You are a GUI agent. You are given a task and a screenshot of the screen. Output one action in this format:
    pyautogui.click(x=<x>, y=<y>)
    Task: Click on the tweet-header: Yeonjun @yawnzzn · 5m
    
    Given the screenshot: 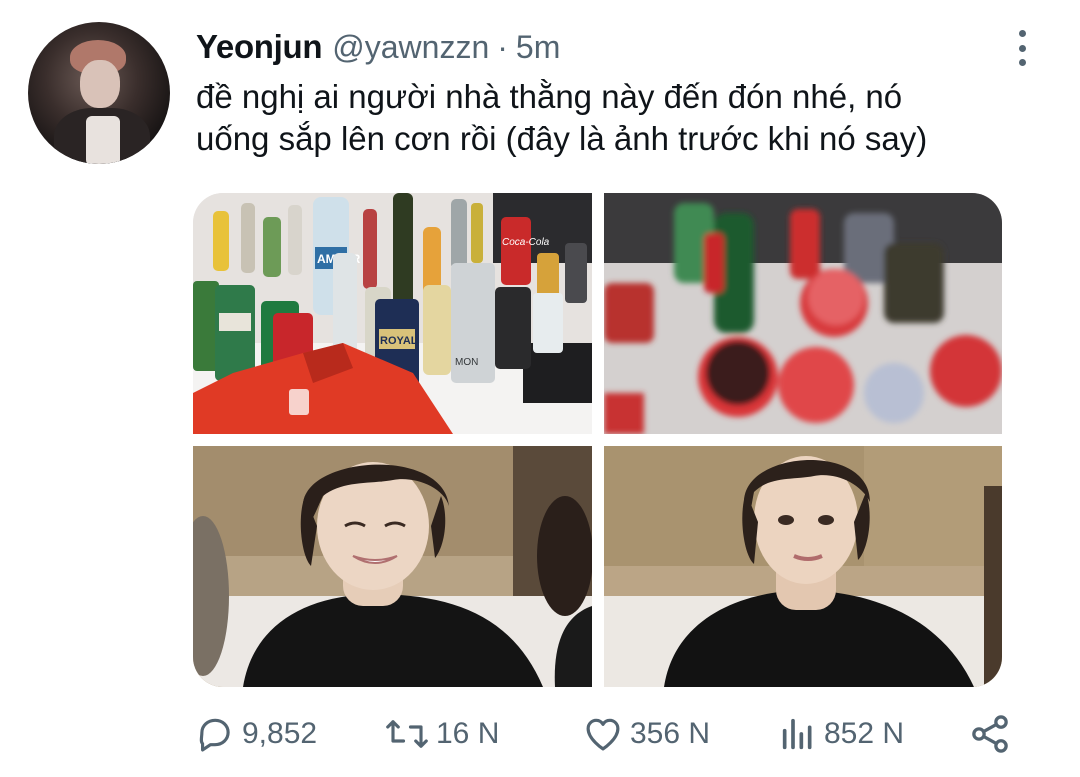 What is the action you would take?
    pyautogui.click(x=378, y=47)
    